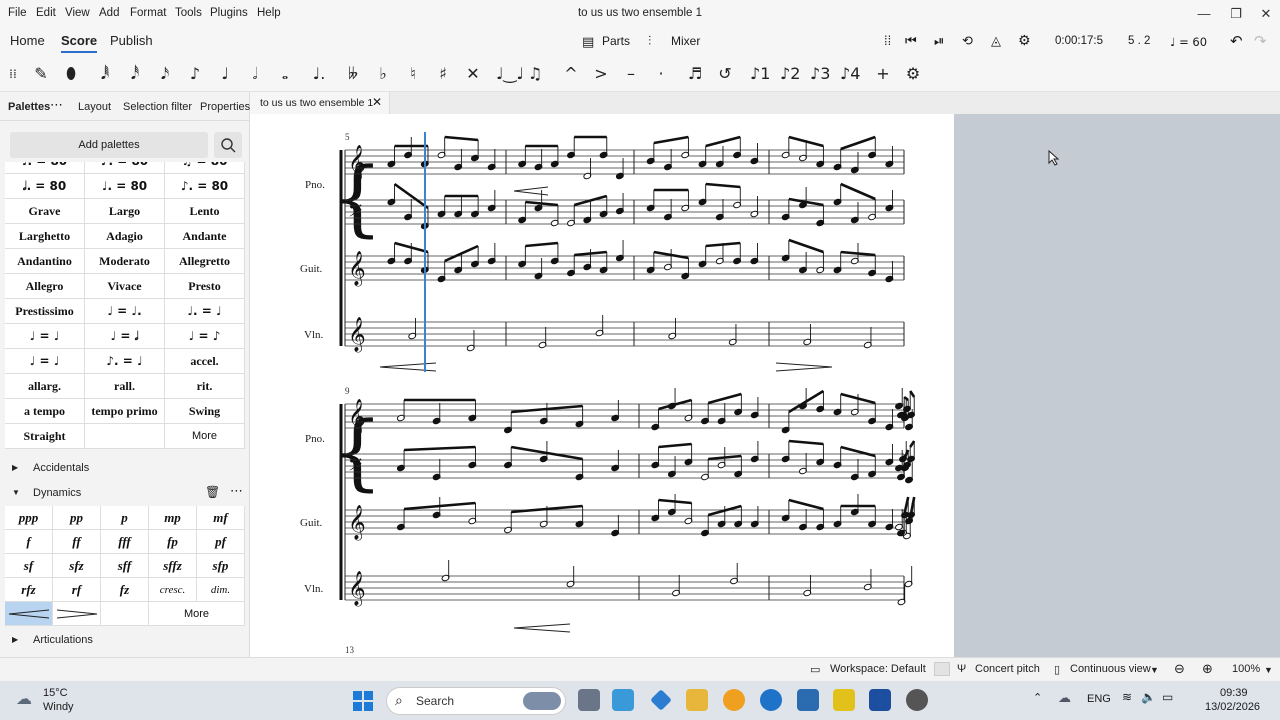 The width and height of the screenshot is (1280, 720). I want to click on tempo-palette-cell: ♩ = ♪, so click(205, 336).